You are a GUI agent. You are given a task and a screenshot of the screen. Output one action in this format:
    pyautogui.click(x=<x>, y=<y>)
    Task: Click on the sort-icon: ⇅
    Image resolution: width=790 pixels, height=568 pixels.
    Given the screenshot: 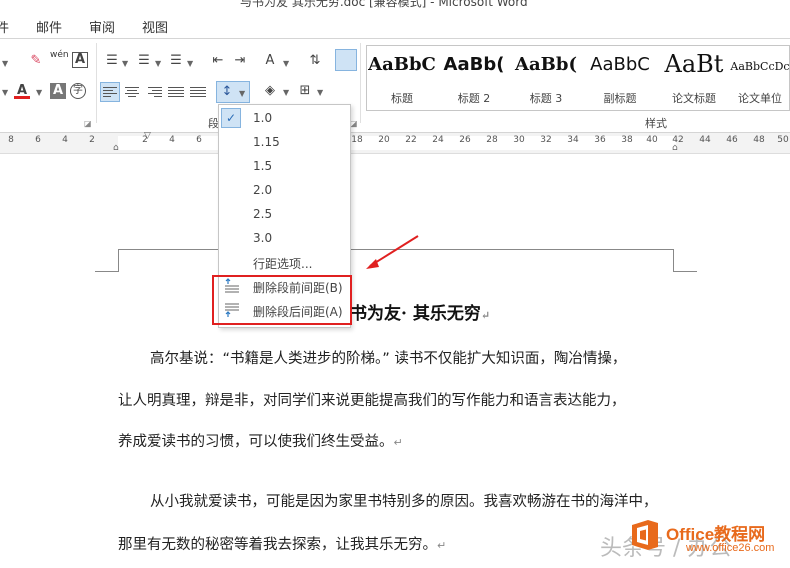 What is the action you would take?
    pyautogui.click(x=315, y=61)
    